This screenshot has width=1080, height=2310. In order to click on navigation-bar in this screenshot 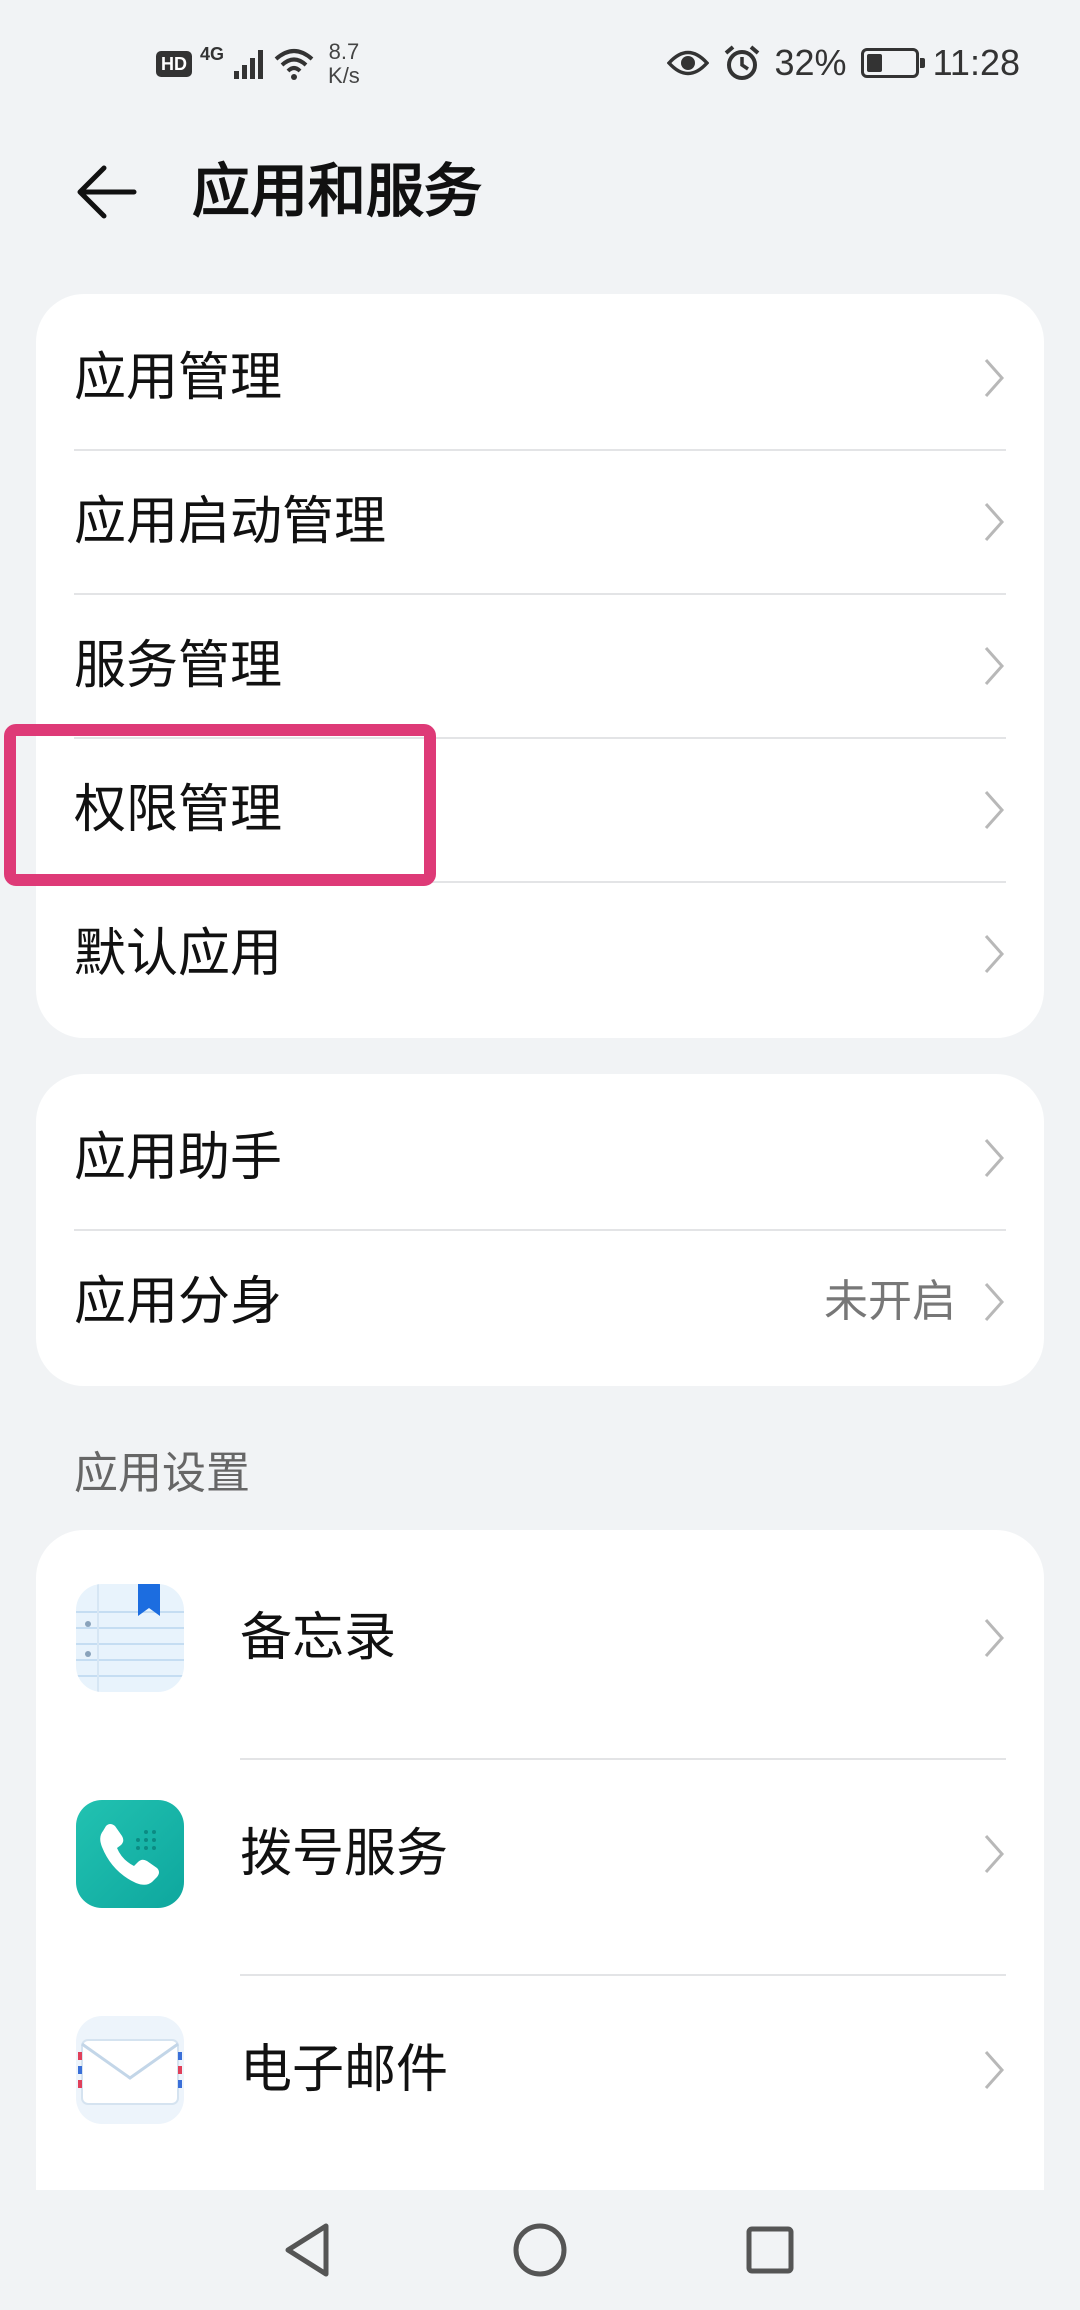, I will do `click(540, 2250)`.